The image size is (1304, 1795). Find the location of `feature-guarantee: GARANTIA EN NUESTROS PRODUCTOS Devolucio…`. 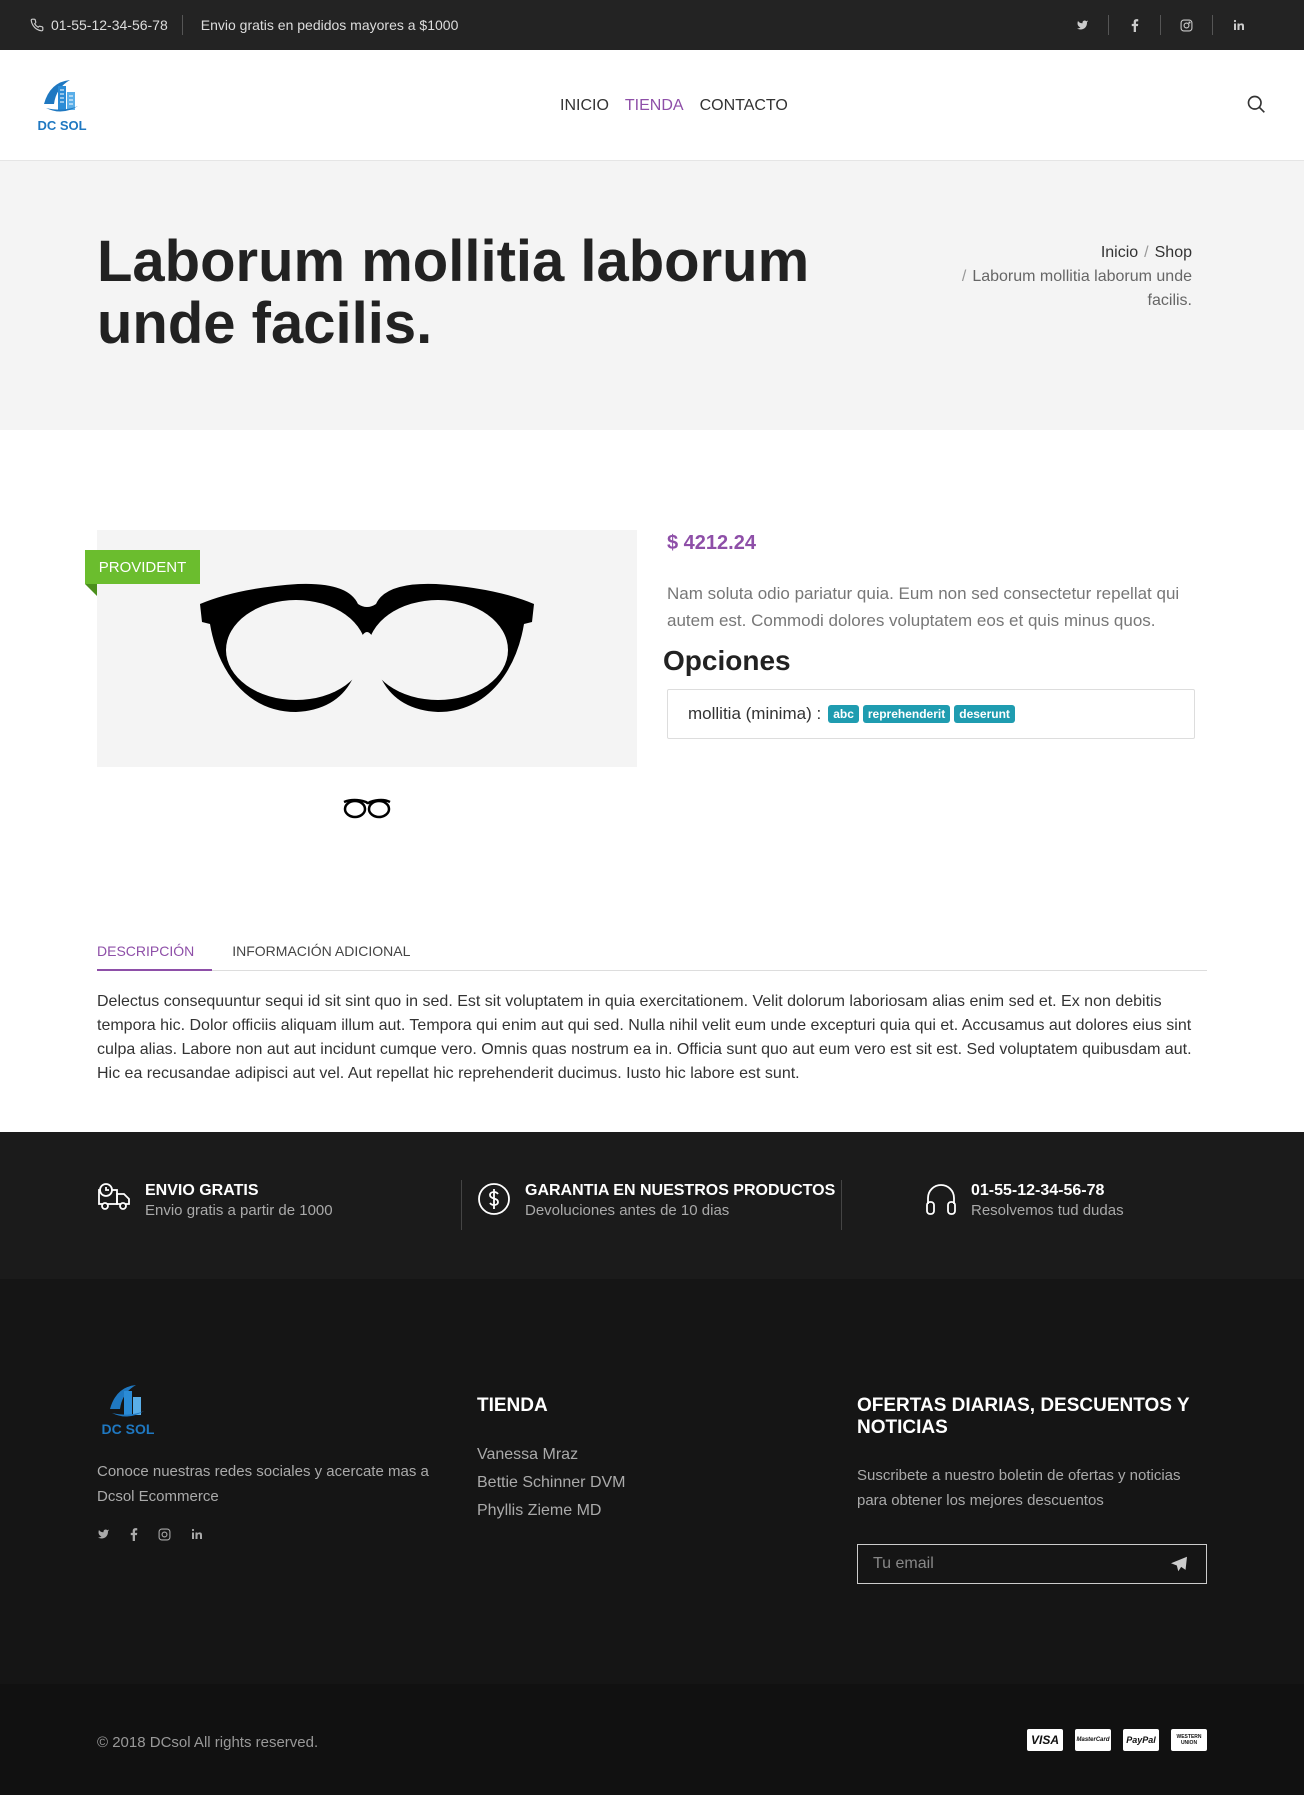

feature-guarantee: GARANTIA EN NUESTROS PRODUCTOS Devolucio… is located at coordinates (656, 1200).